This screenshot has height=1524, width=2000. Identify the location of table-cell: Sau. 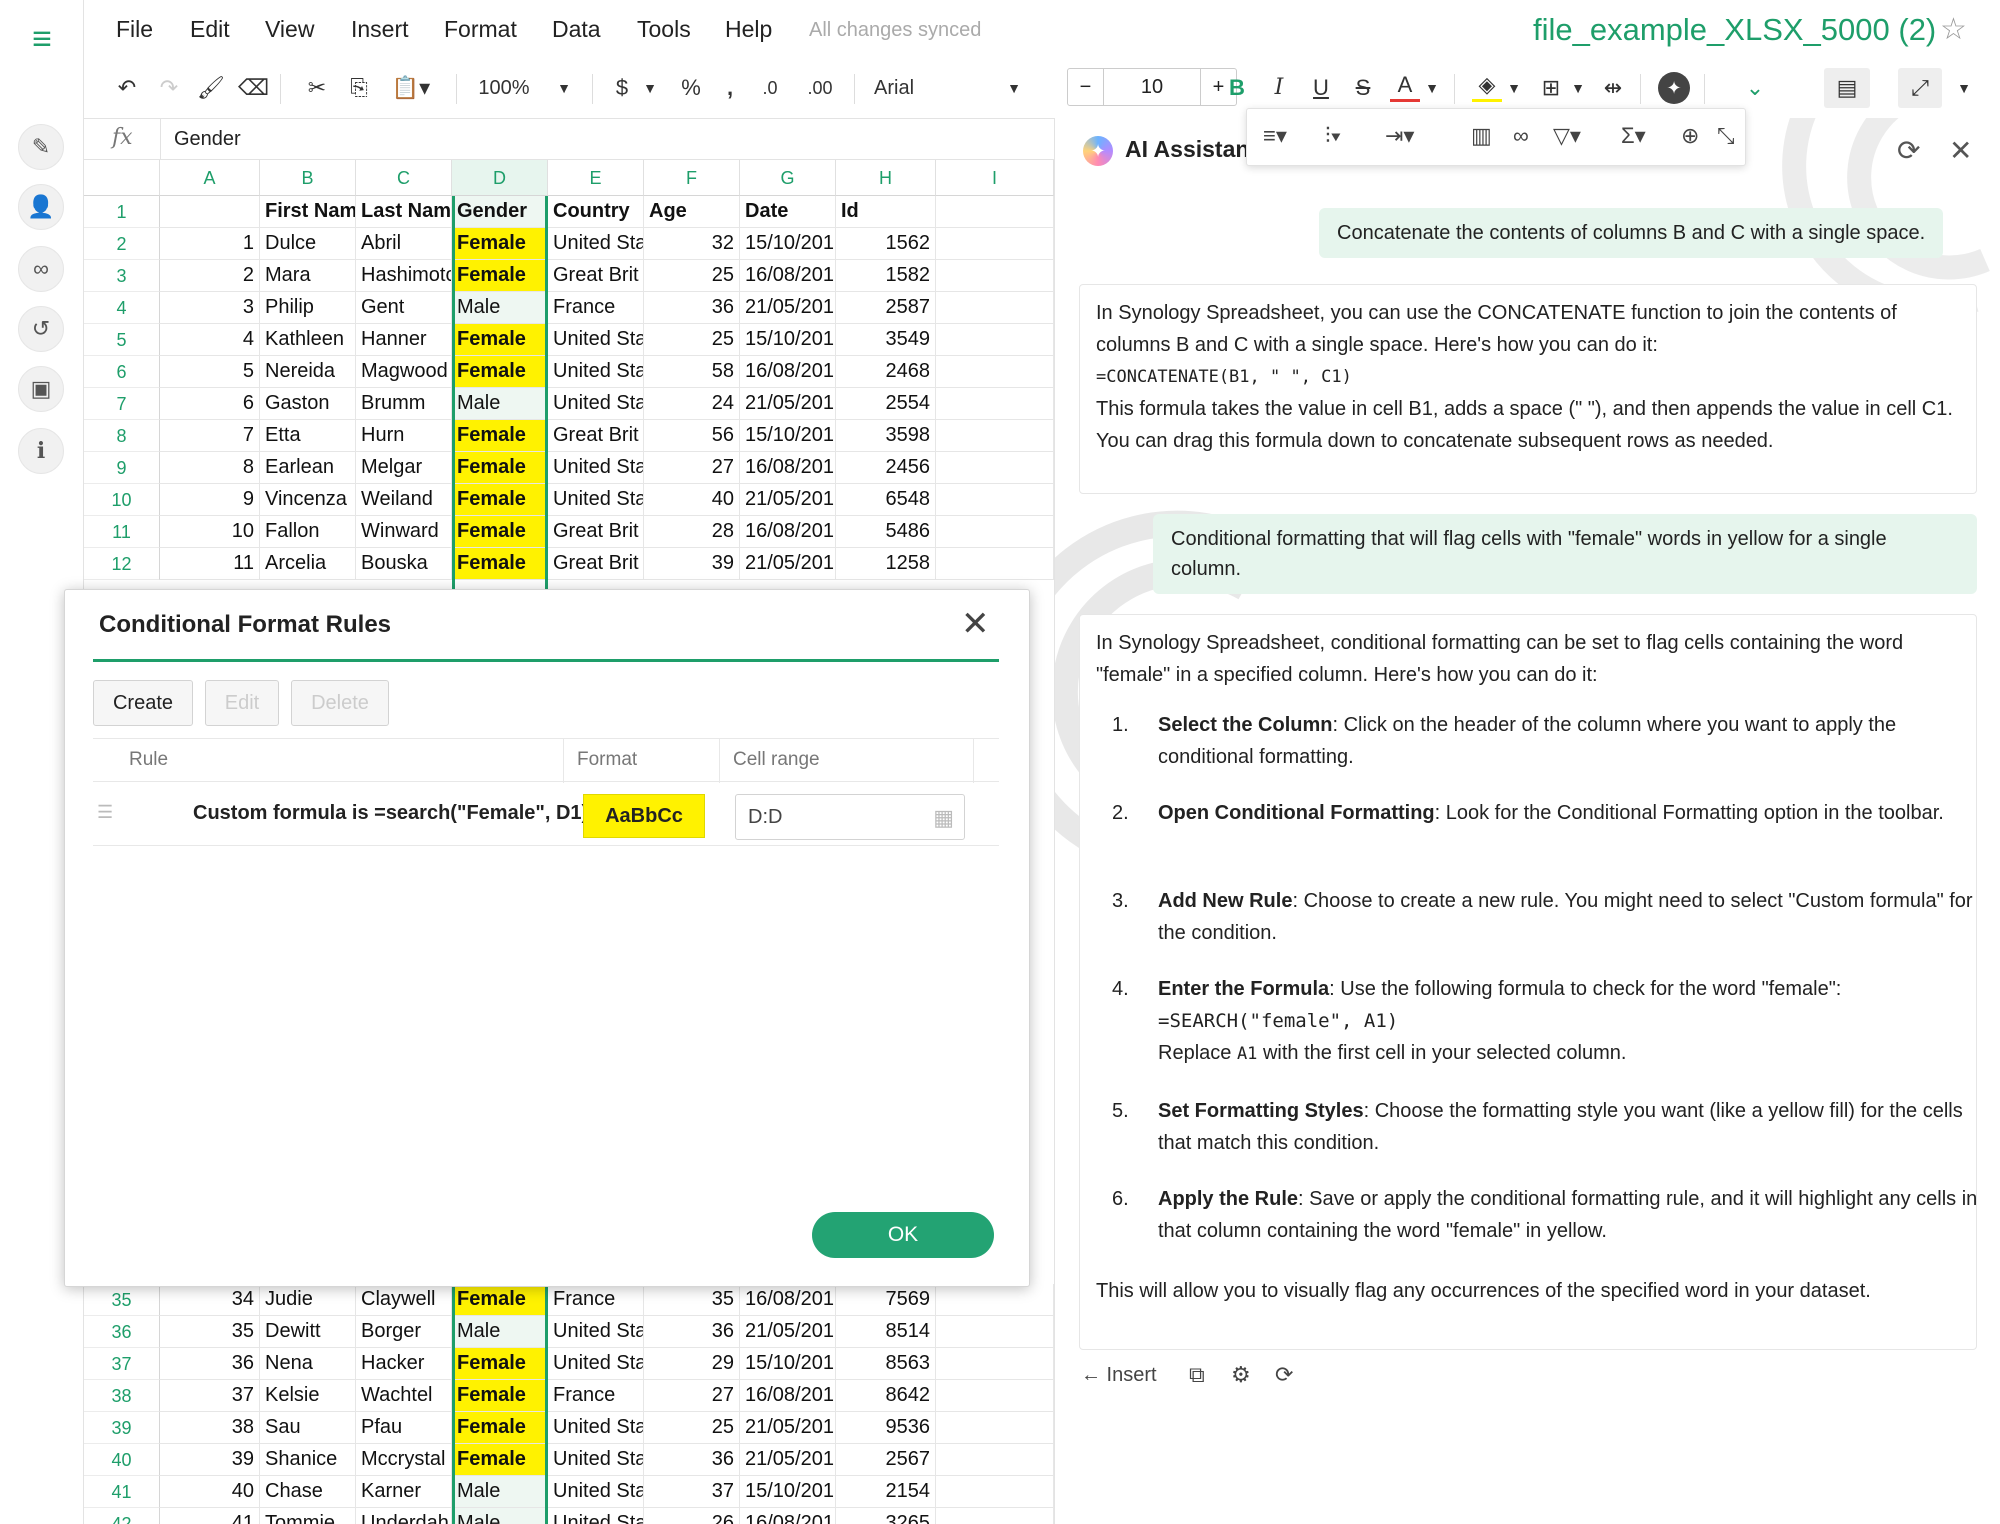
(308, 1428).